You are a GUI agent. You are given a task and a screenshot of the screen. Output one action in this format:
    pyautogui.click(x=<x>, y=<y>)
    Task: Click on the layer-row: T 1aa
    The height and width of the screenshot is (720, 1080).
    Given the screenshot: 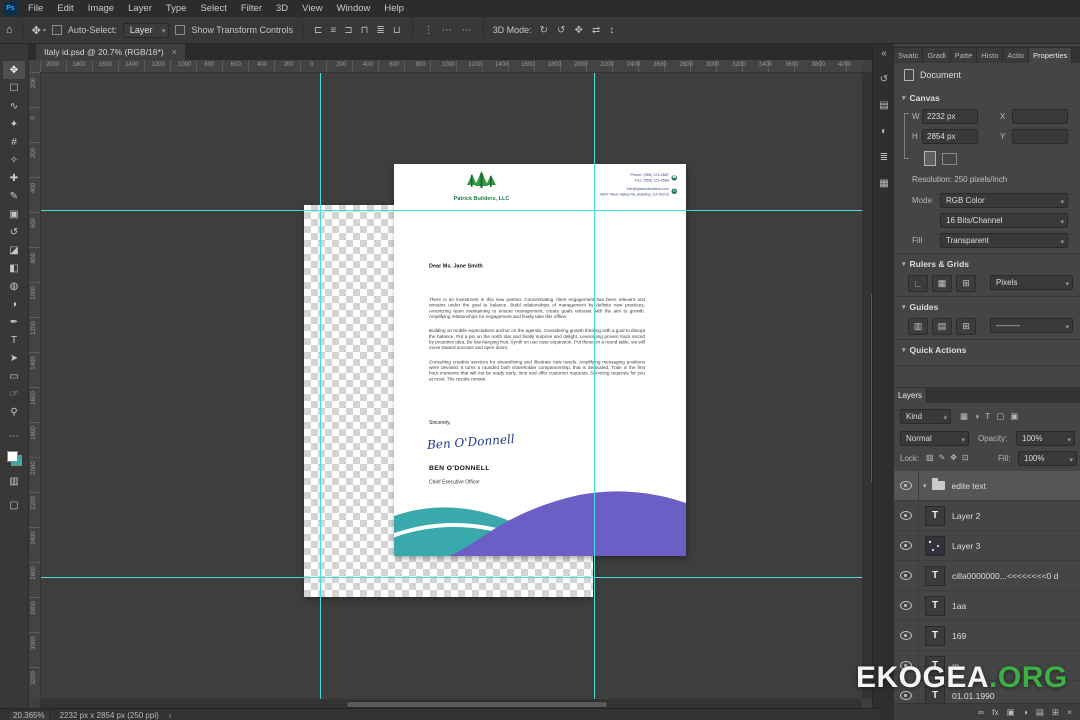 What is the action you would take?
    pyautogui.click(x=987, y=606)
    